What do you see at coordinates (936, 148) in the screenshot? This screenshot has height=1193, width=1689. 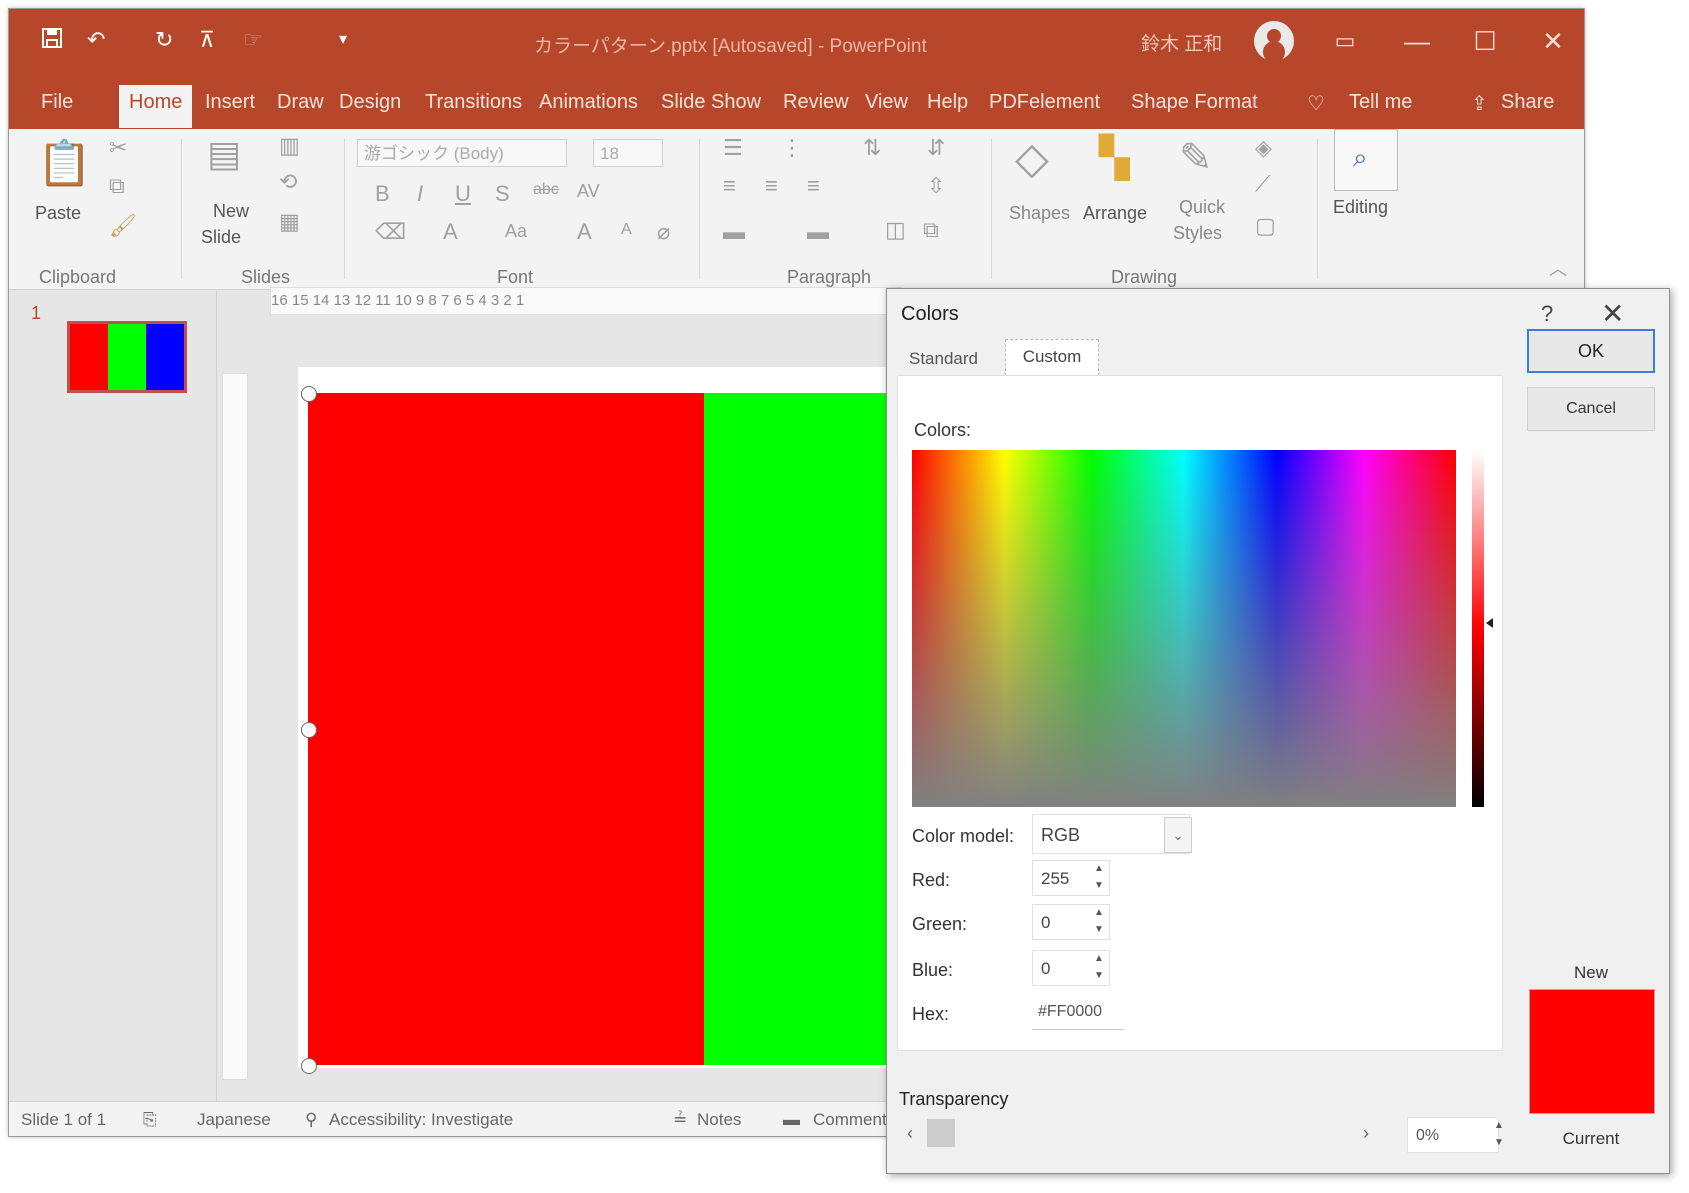 I see `text-direction-icon: ⇵` at bounding box center [936, 148].